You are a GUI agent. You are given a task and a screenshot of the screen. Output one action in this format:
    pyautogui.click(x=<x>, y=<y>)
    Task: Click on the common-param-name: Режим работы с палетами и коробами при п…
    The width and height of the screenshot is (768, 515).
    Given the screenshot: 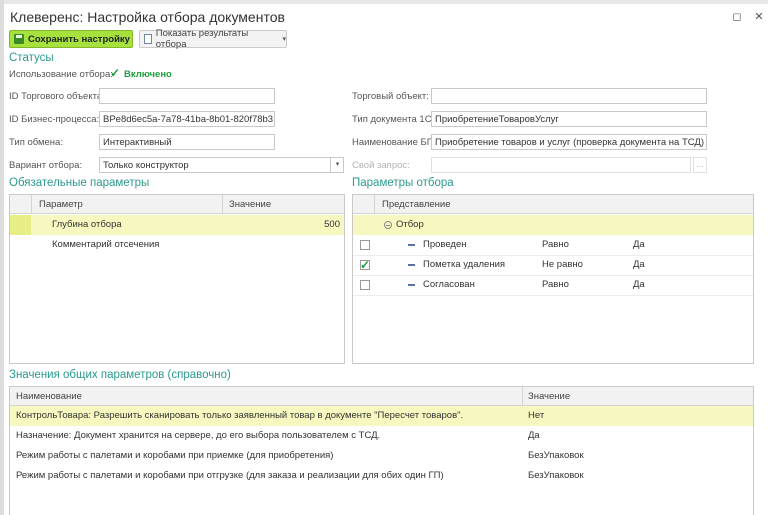 What is the action you would take?
    pyautogui.click(x=175, y=455)
    